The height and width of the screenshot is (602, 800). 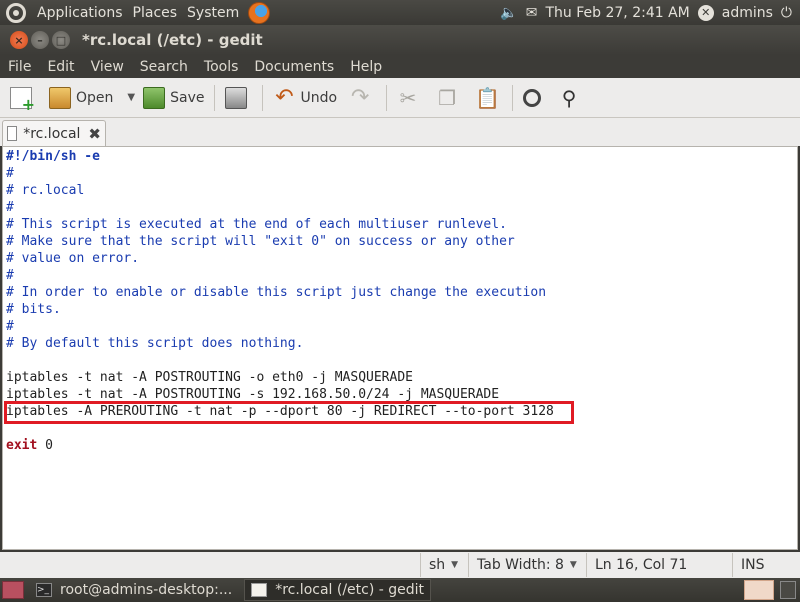 What do you see at coordinates (172, 40) in the screenshot?
I see `window-title: *rc.local (/etc) - gedit` at bounding box center [172, 40].